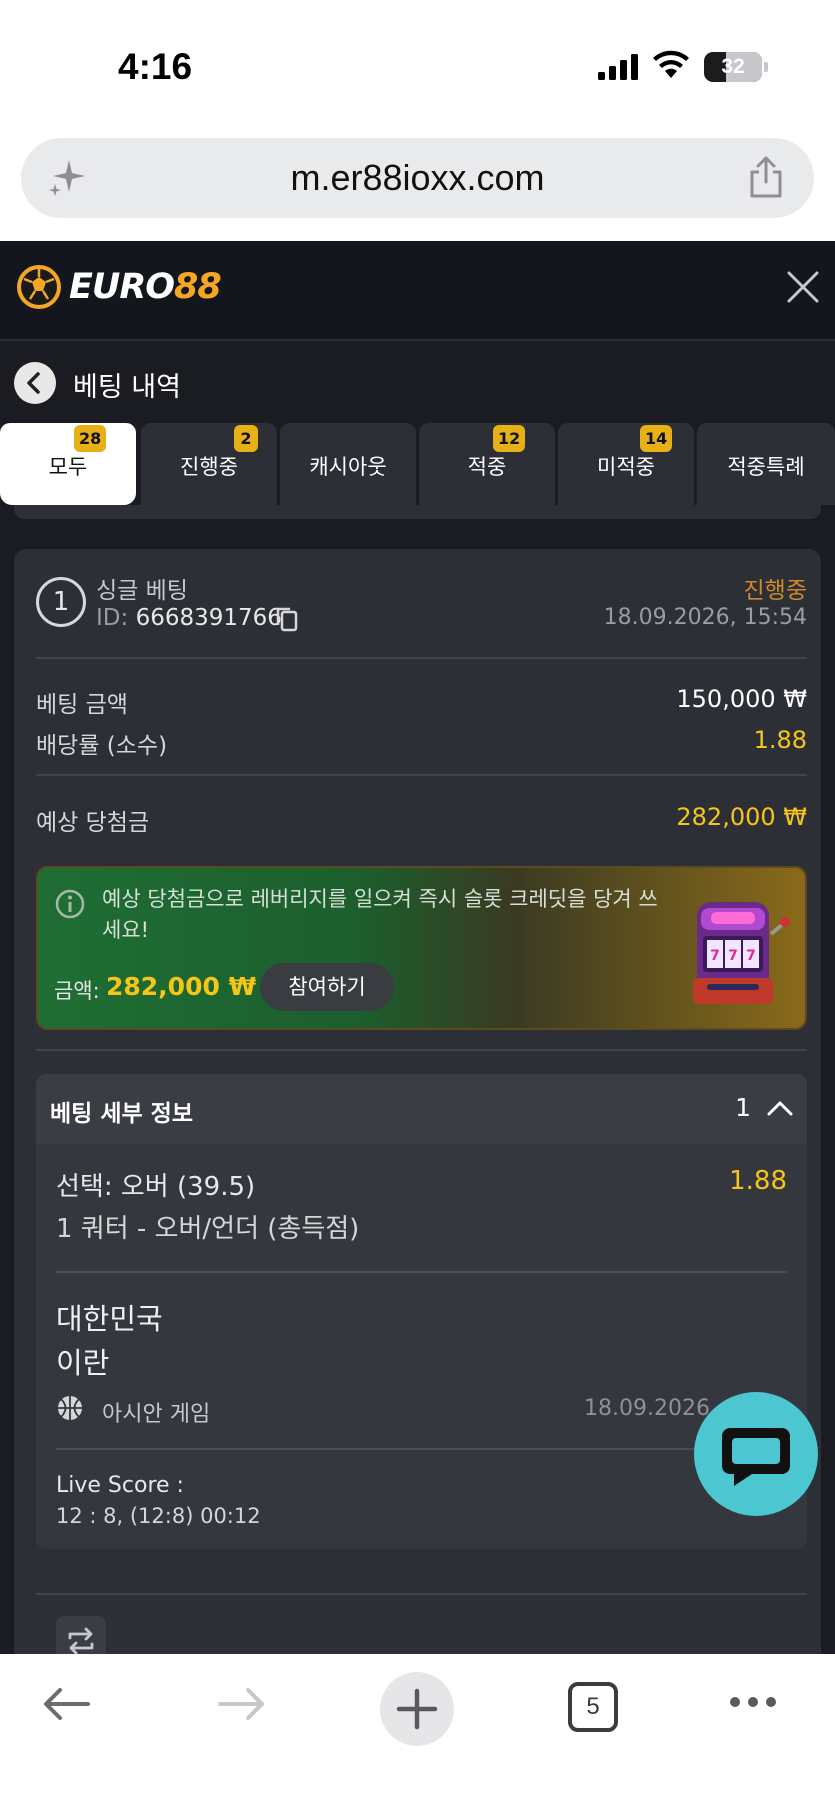  Describe the element at coordinates (109, 1319) in the screenshot. I see `team-home: 대한민국` at that location.